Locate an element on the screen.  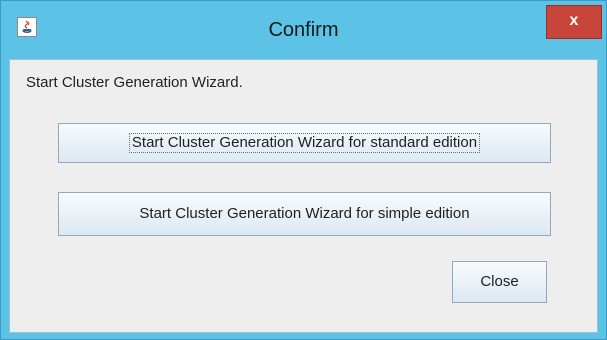
close-button-label: Close is located at coordinates (499, 281).